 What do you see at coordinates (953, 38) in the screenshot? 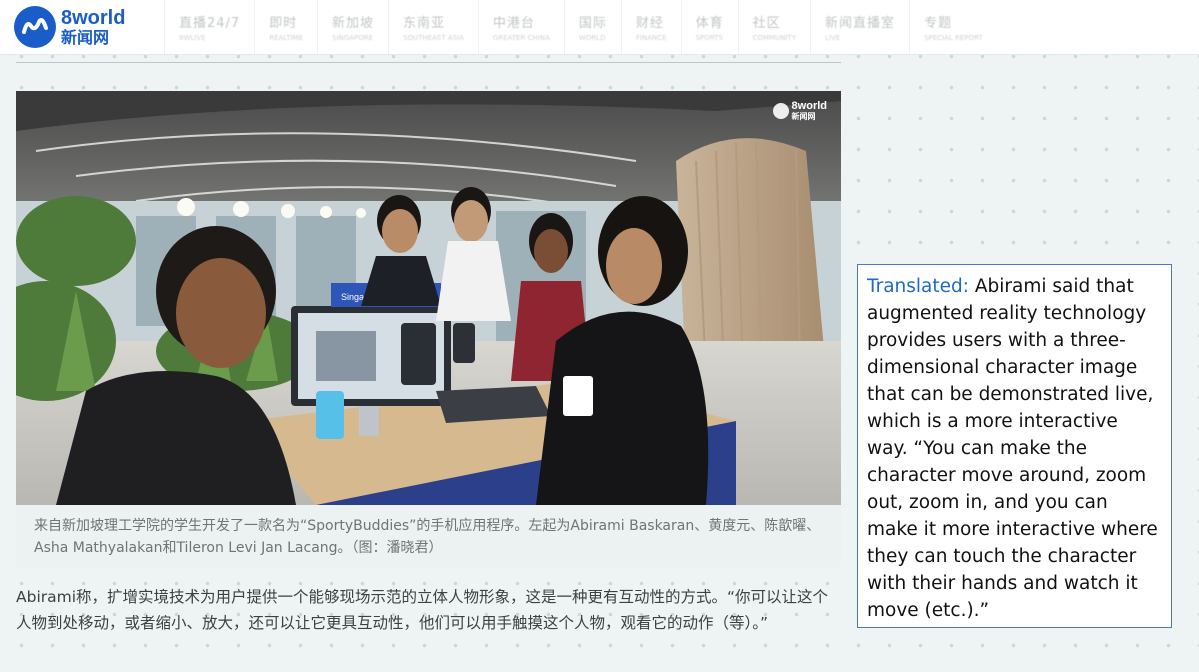
I see `nav-sublabel: SPECIAL REPORT` at bounding box center [953, 38].